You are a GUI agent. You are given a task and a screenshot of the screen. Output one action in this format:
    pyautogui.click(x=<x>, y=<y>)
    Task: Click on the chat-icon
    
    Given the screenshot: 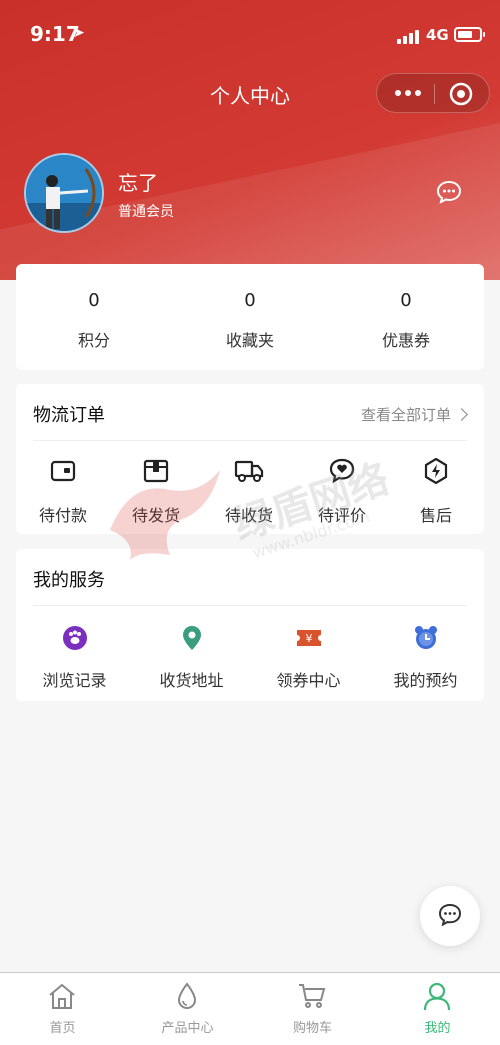 What is the action you would take?
    pyautogui.click(x=450, y=915)
    